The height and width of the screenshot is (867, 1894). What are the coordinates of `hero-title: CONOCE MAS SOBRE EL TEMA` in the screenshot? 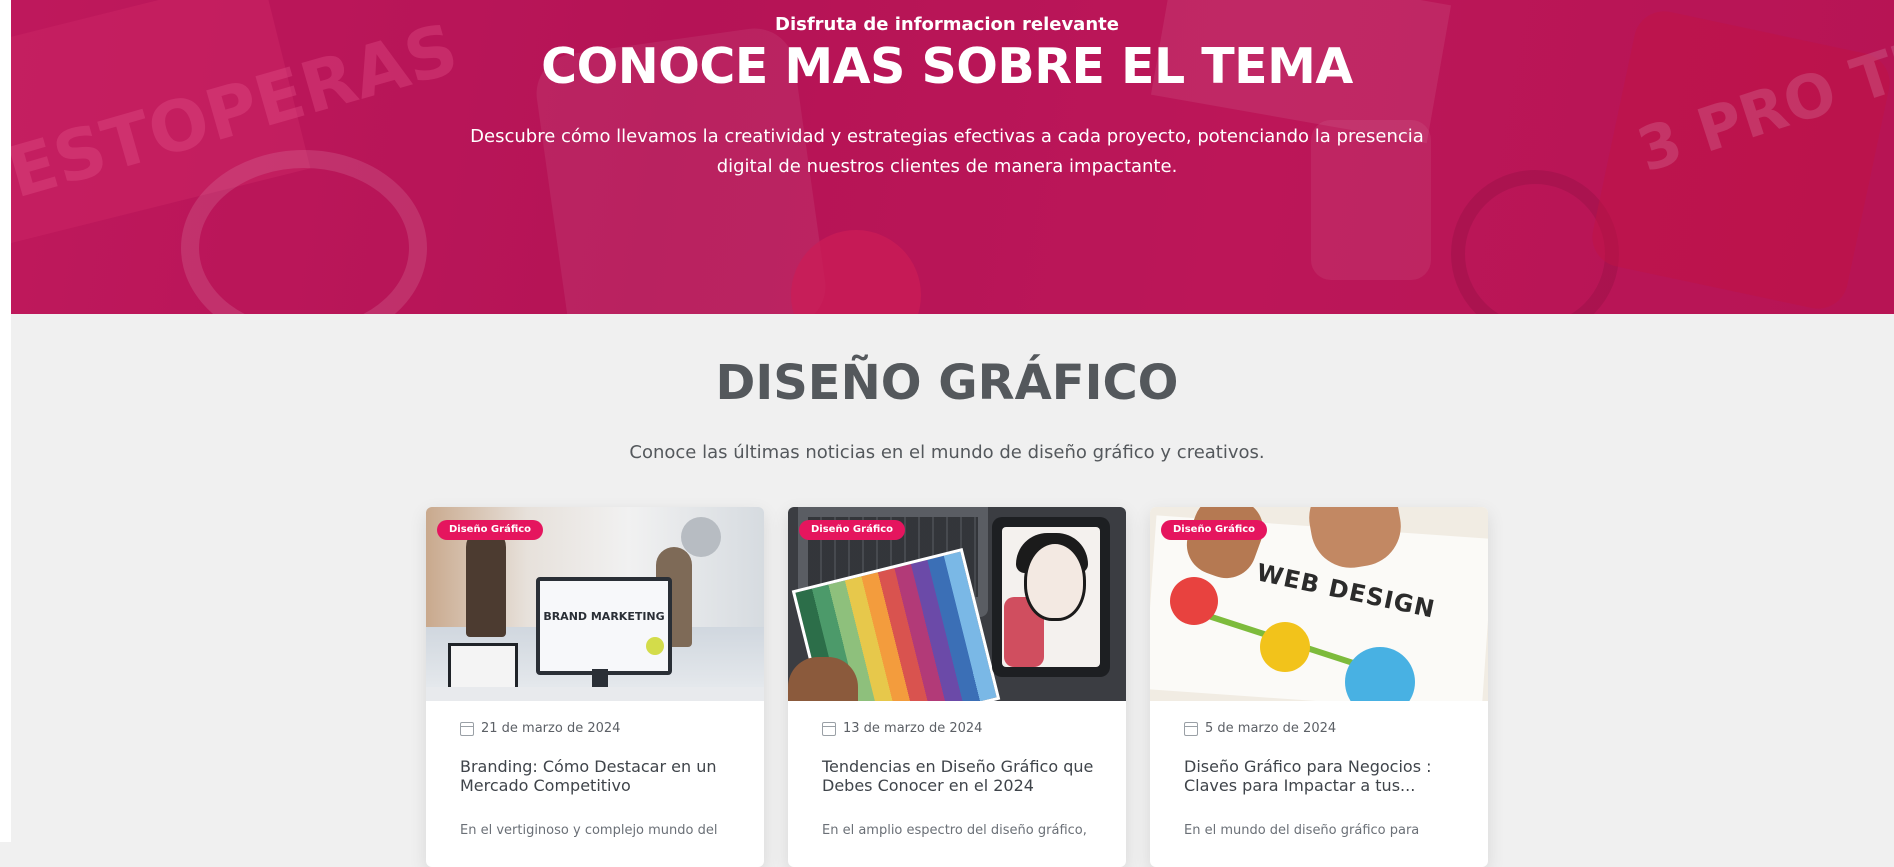 It's located at (947, 66).